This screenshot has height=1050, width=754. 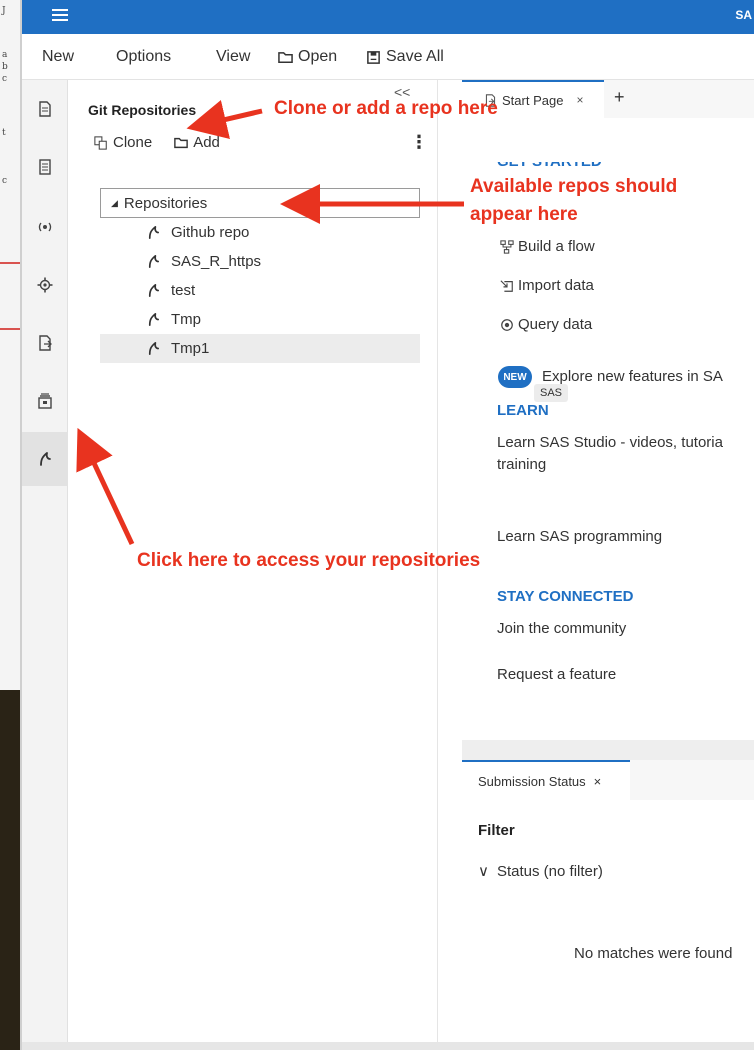 What do you see at coordinates (4, 11) in the screenshot?
I see `background-text-fragment: J` at bounding box center [4, 11].